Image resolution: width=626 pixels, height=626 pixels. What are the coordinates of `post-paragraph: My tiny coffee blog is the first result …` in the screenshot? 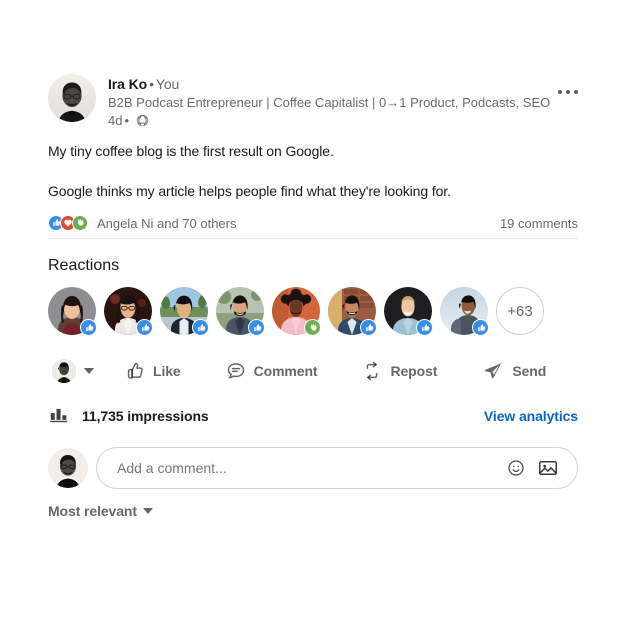 It's located at (191, 151).